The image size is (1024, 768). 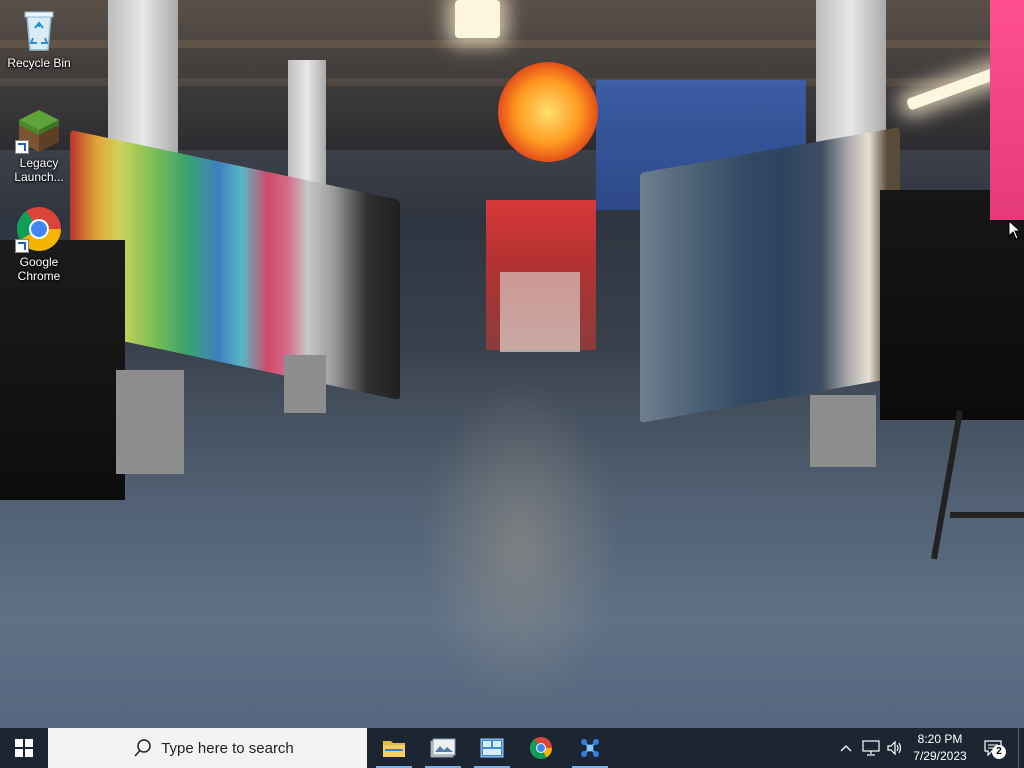 What do you see at coordinates (1015, 230) in the screenshot?
I see `mouse-cursor-icon` at bounding box center [1015, 230].